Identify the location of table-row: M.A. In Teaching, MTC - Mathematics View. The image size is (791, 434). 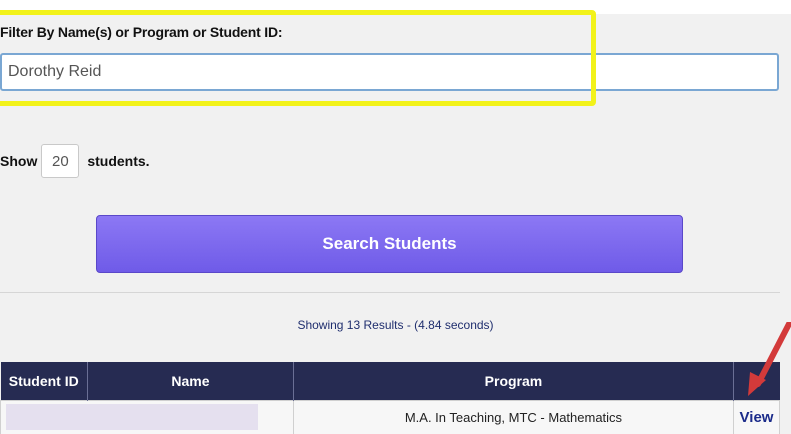
(390, 416).